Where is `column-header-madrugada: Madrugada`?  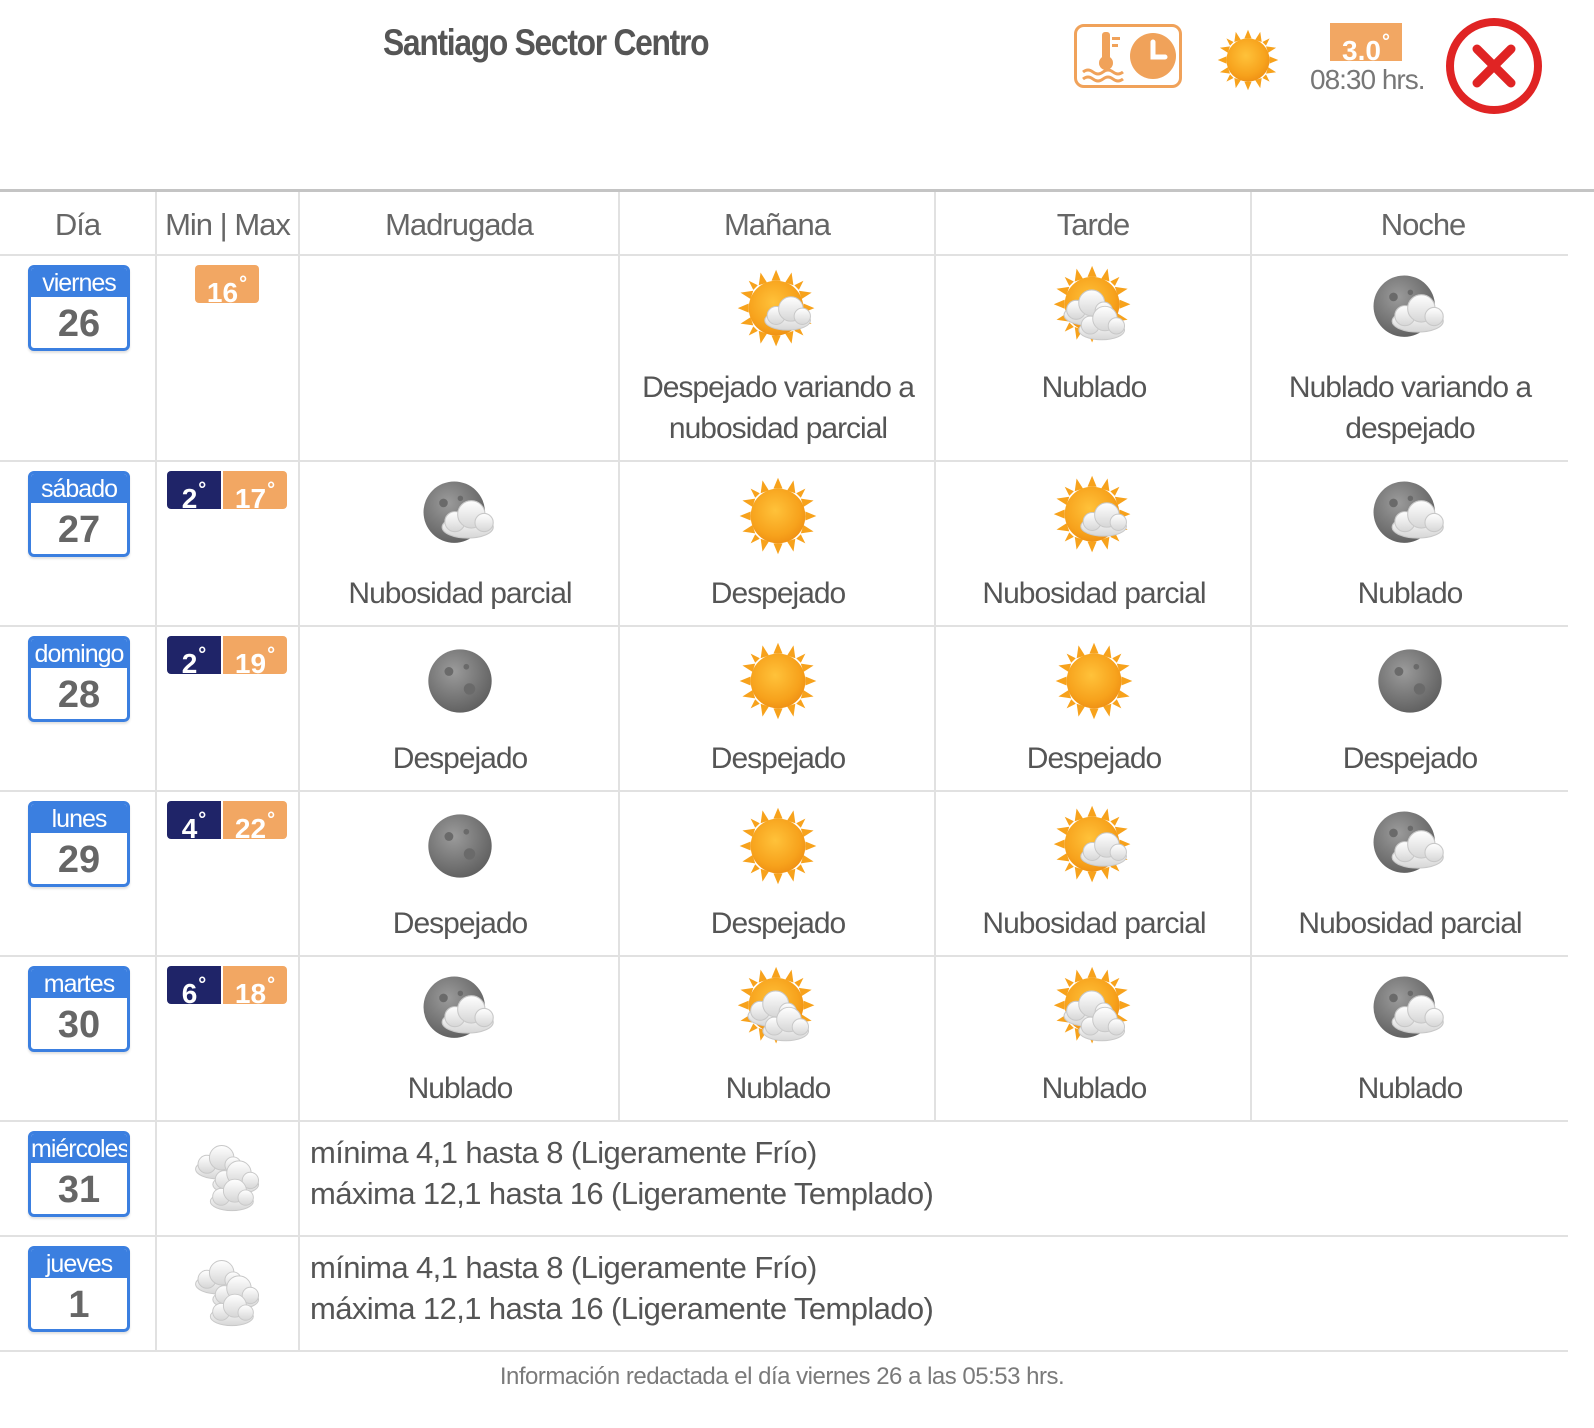 column-header-madrugada: Madrugada is located at coordinates (460, 223).